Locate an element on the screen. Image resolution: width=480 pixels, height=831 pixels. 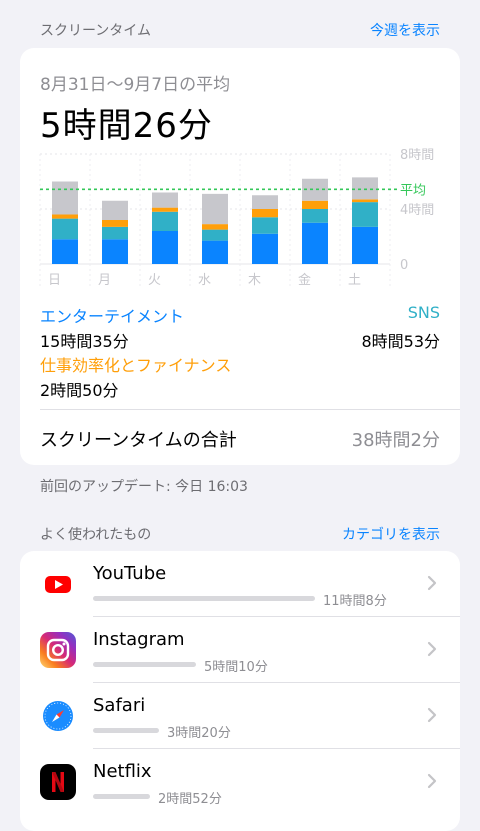
x-tick-label: 月 is located at coordinates (104, 280).